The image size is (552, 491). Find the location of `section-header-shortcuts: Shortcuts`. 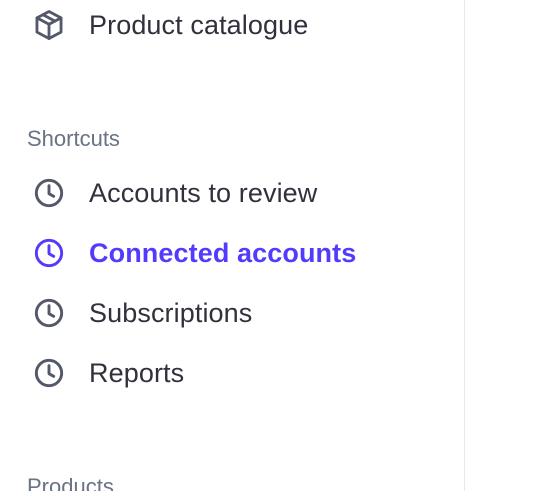

section-header-shortcuts: Shortcuts is located at coordinates (73, 138).